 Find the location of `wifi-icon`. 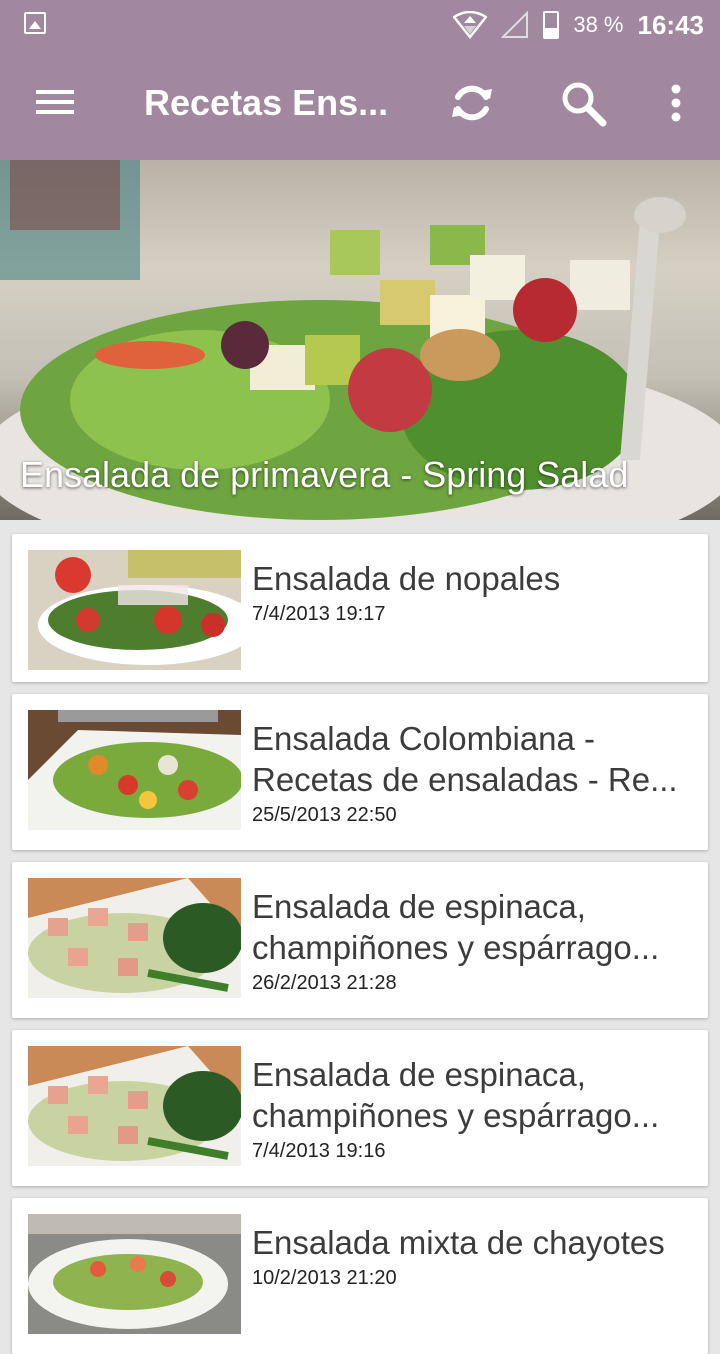

wifi-icon is located at coordinates (470, 25).